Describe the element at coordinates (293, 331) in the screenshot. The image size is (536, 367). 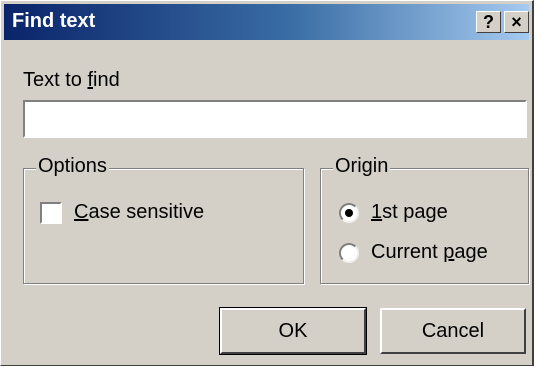
I see `ok-button: OK` at that location.